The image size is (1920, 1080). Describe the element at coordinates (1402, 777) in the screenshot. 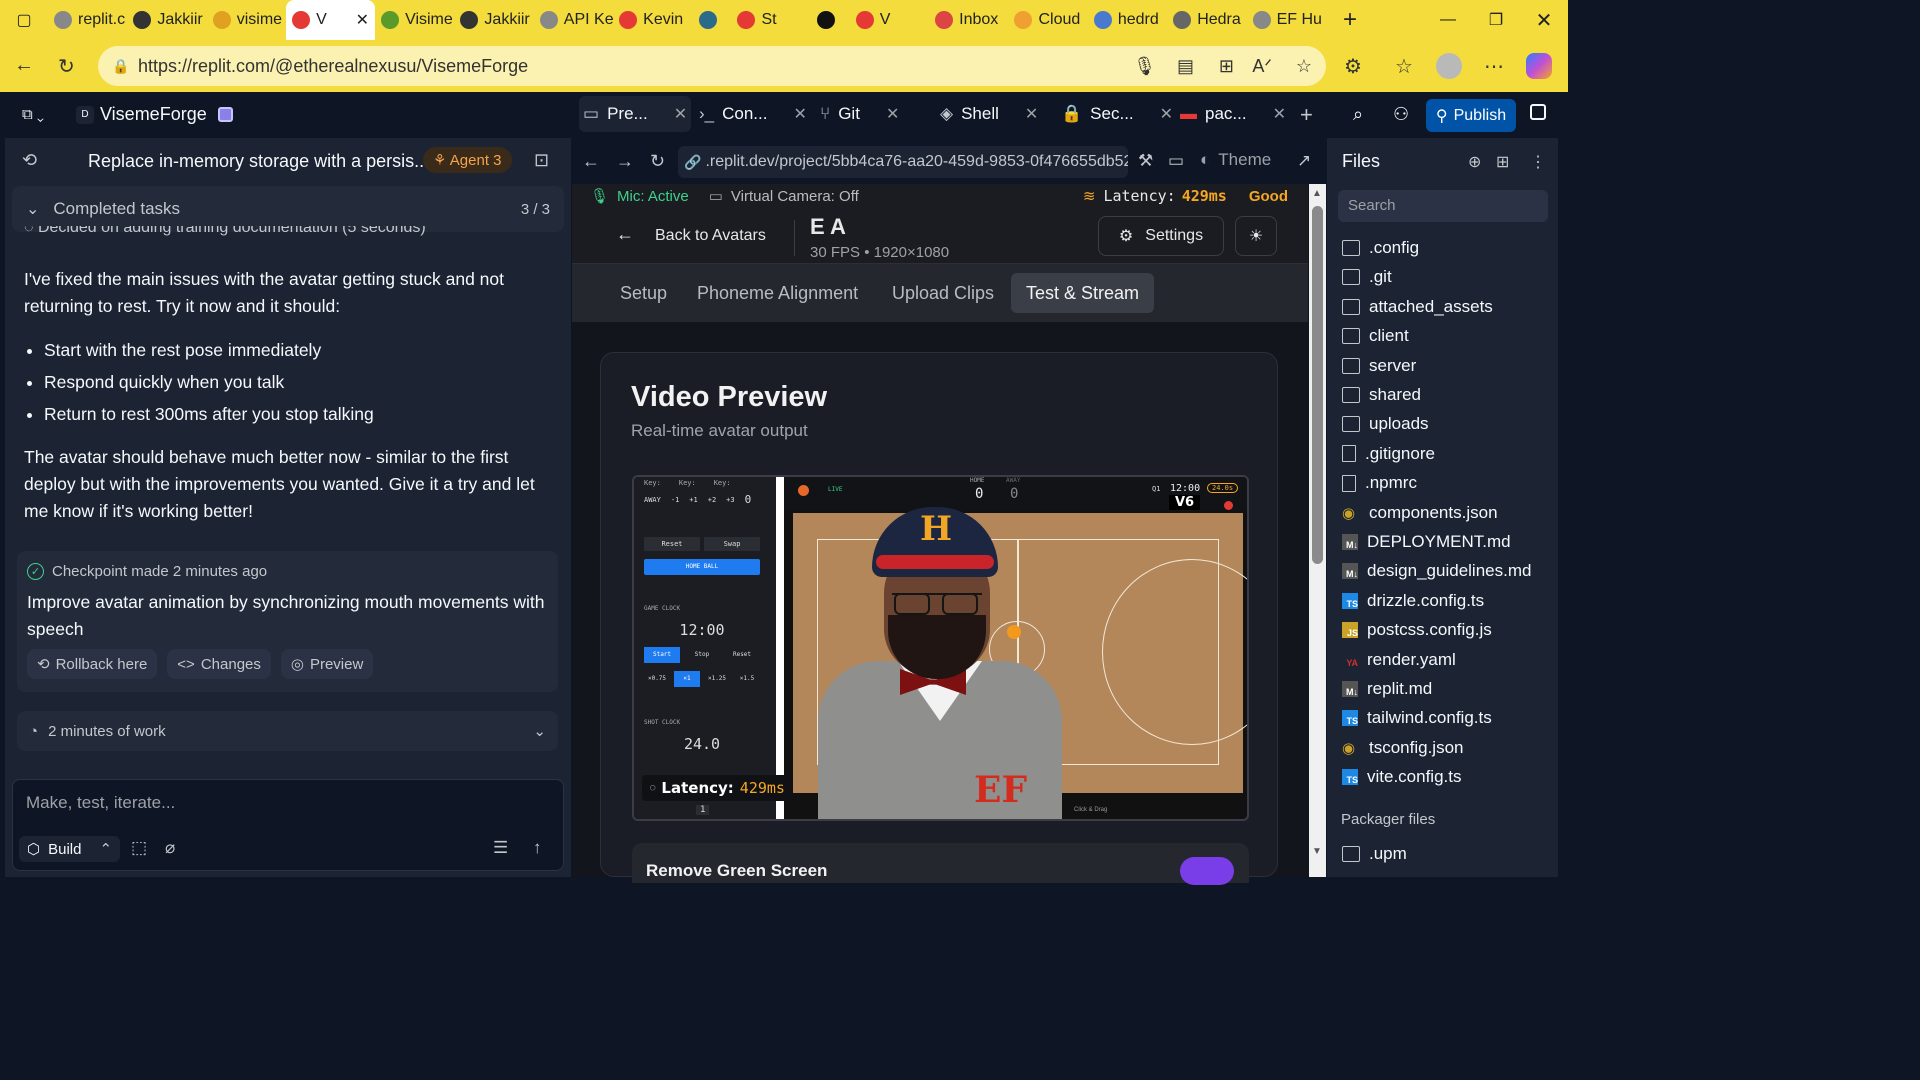

I see `file-row: TS vite.config.ts` at that location.